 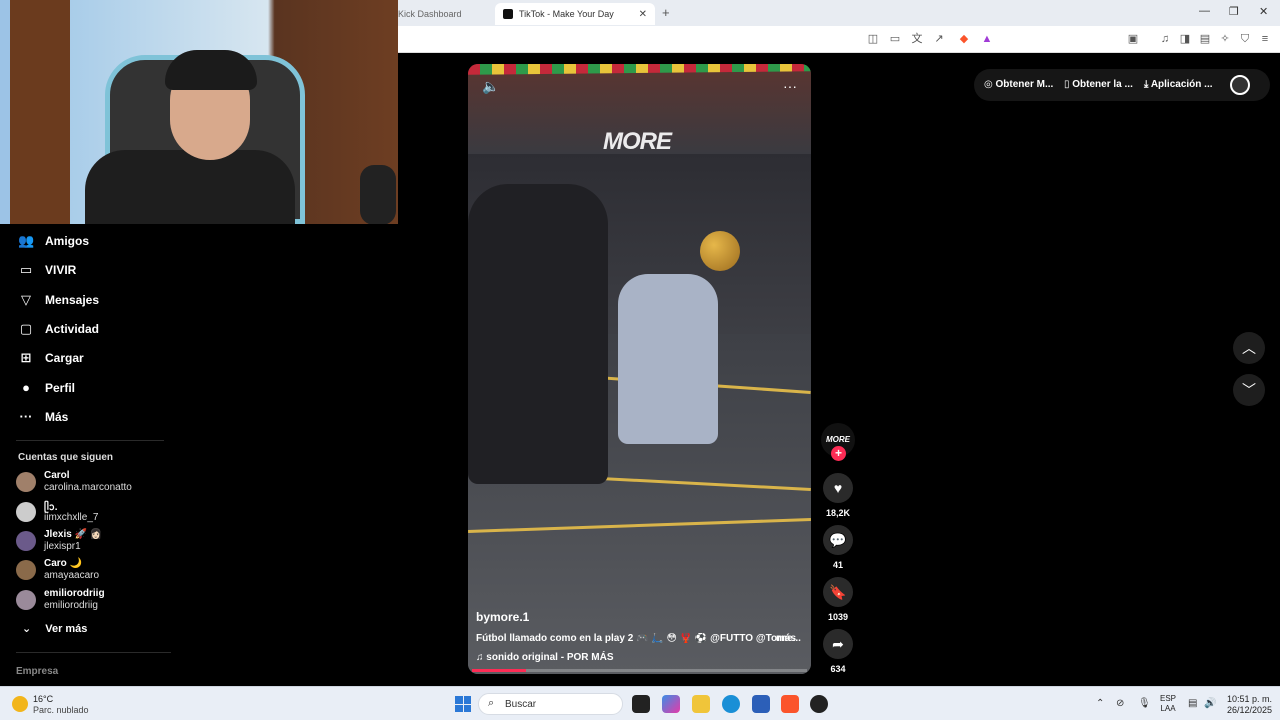 What do you see at coordinates (61, 710) in the screenshot?
I see `weather-condition: Parc. nublado` at bounding box center [61, 710].